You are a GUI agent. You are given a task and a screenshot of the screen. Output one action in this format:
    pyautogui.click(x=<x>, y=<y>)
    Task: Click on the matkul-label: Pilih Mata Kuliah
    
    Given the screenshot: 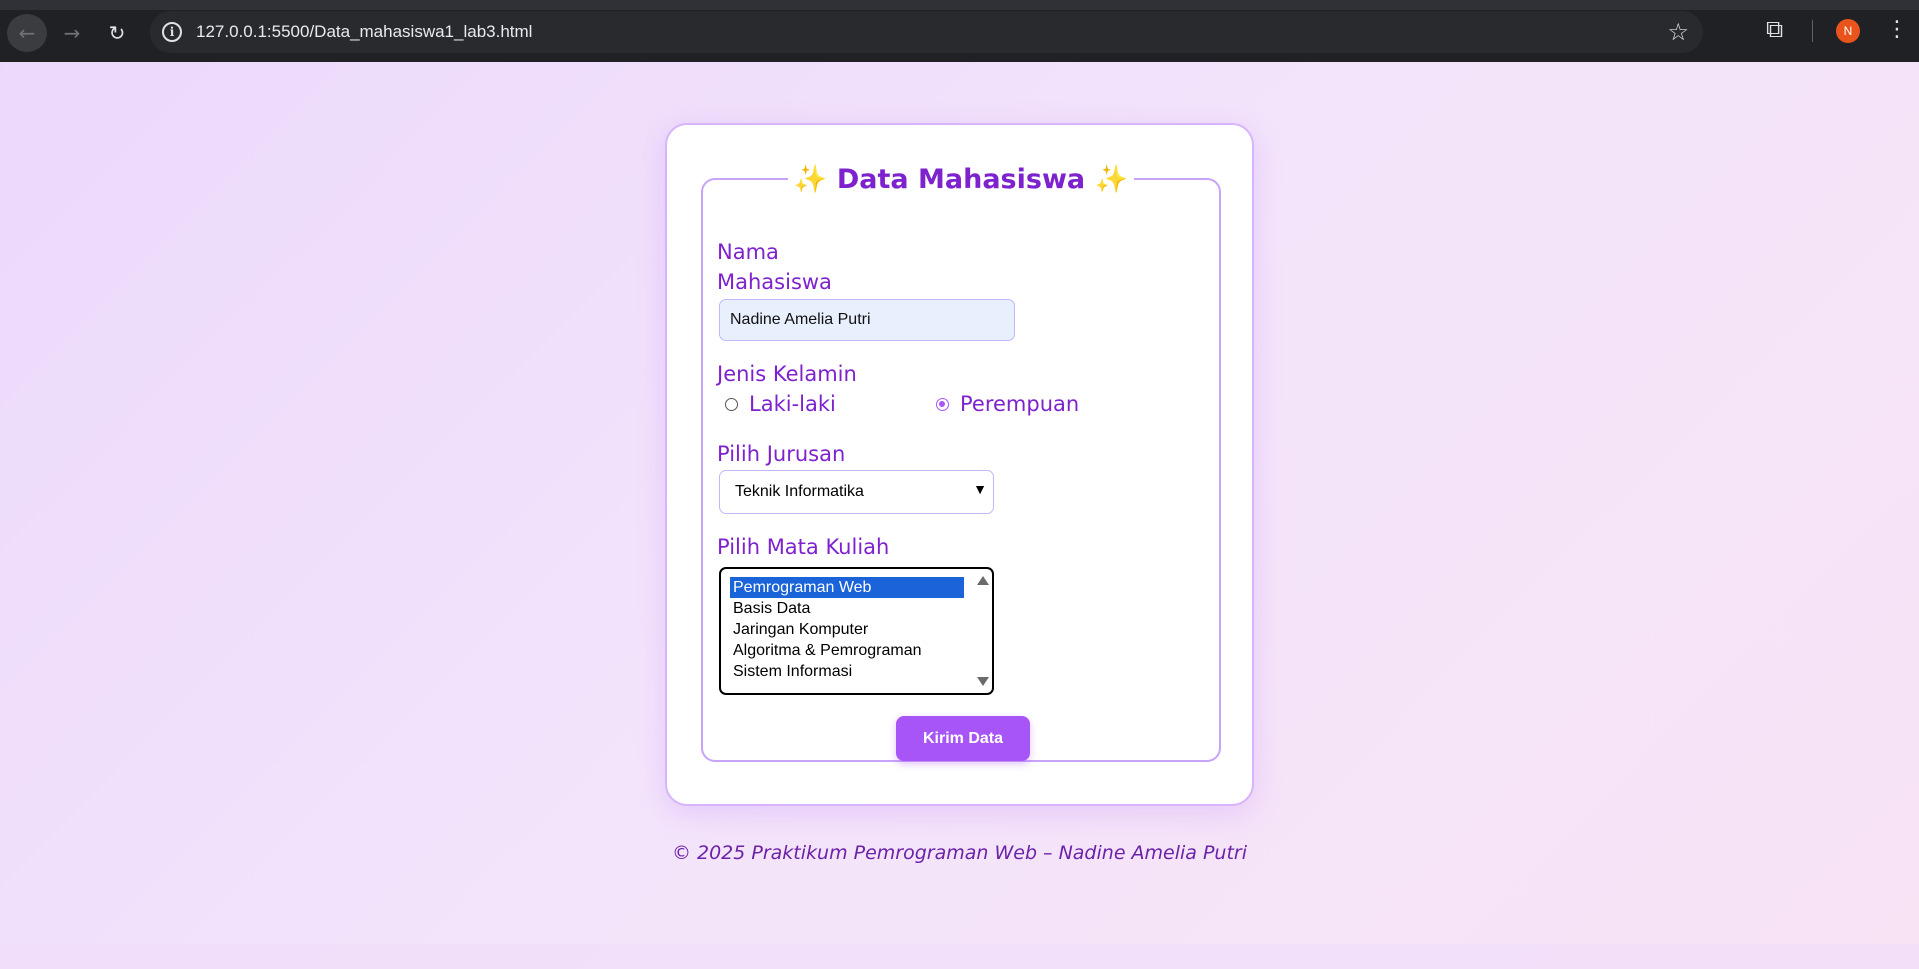 What is the action you would take?
    pyautogui.click(x=803, y=547)
    